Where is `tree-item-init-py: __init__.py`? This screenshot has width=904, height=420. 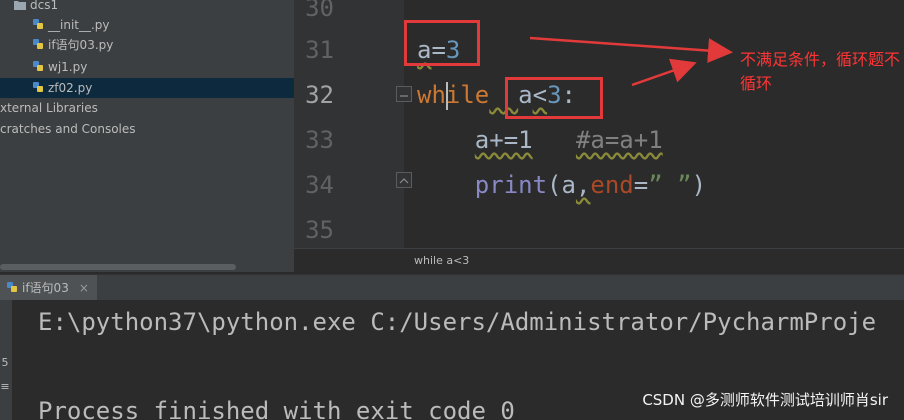
tree-item-init-py: __init__.py is located at coordinates (71, 25).